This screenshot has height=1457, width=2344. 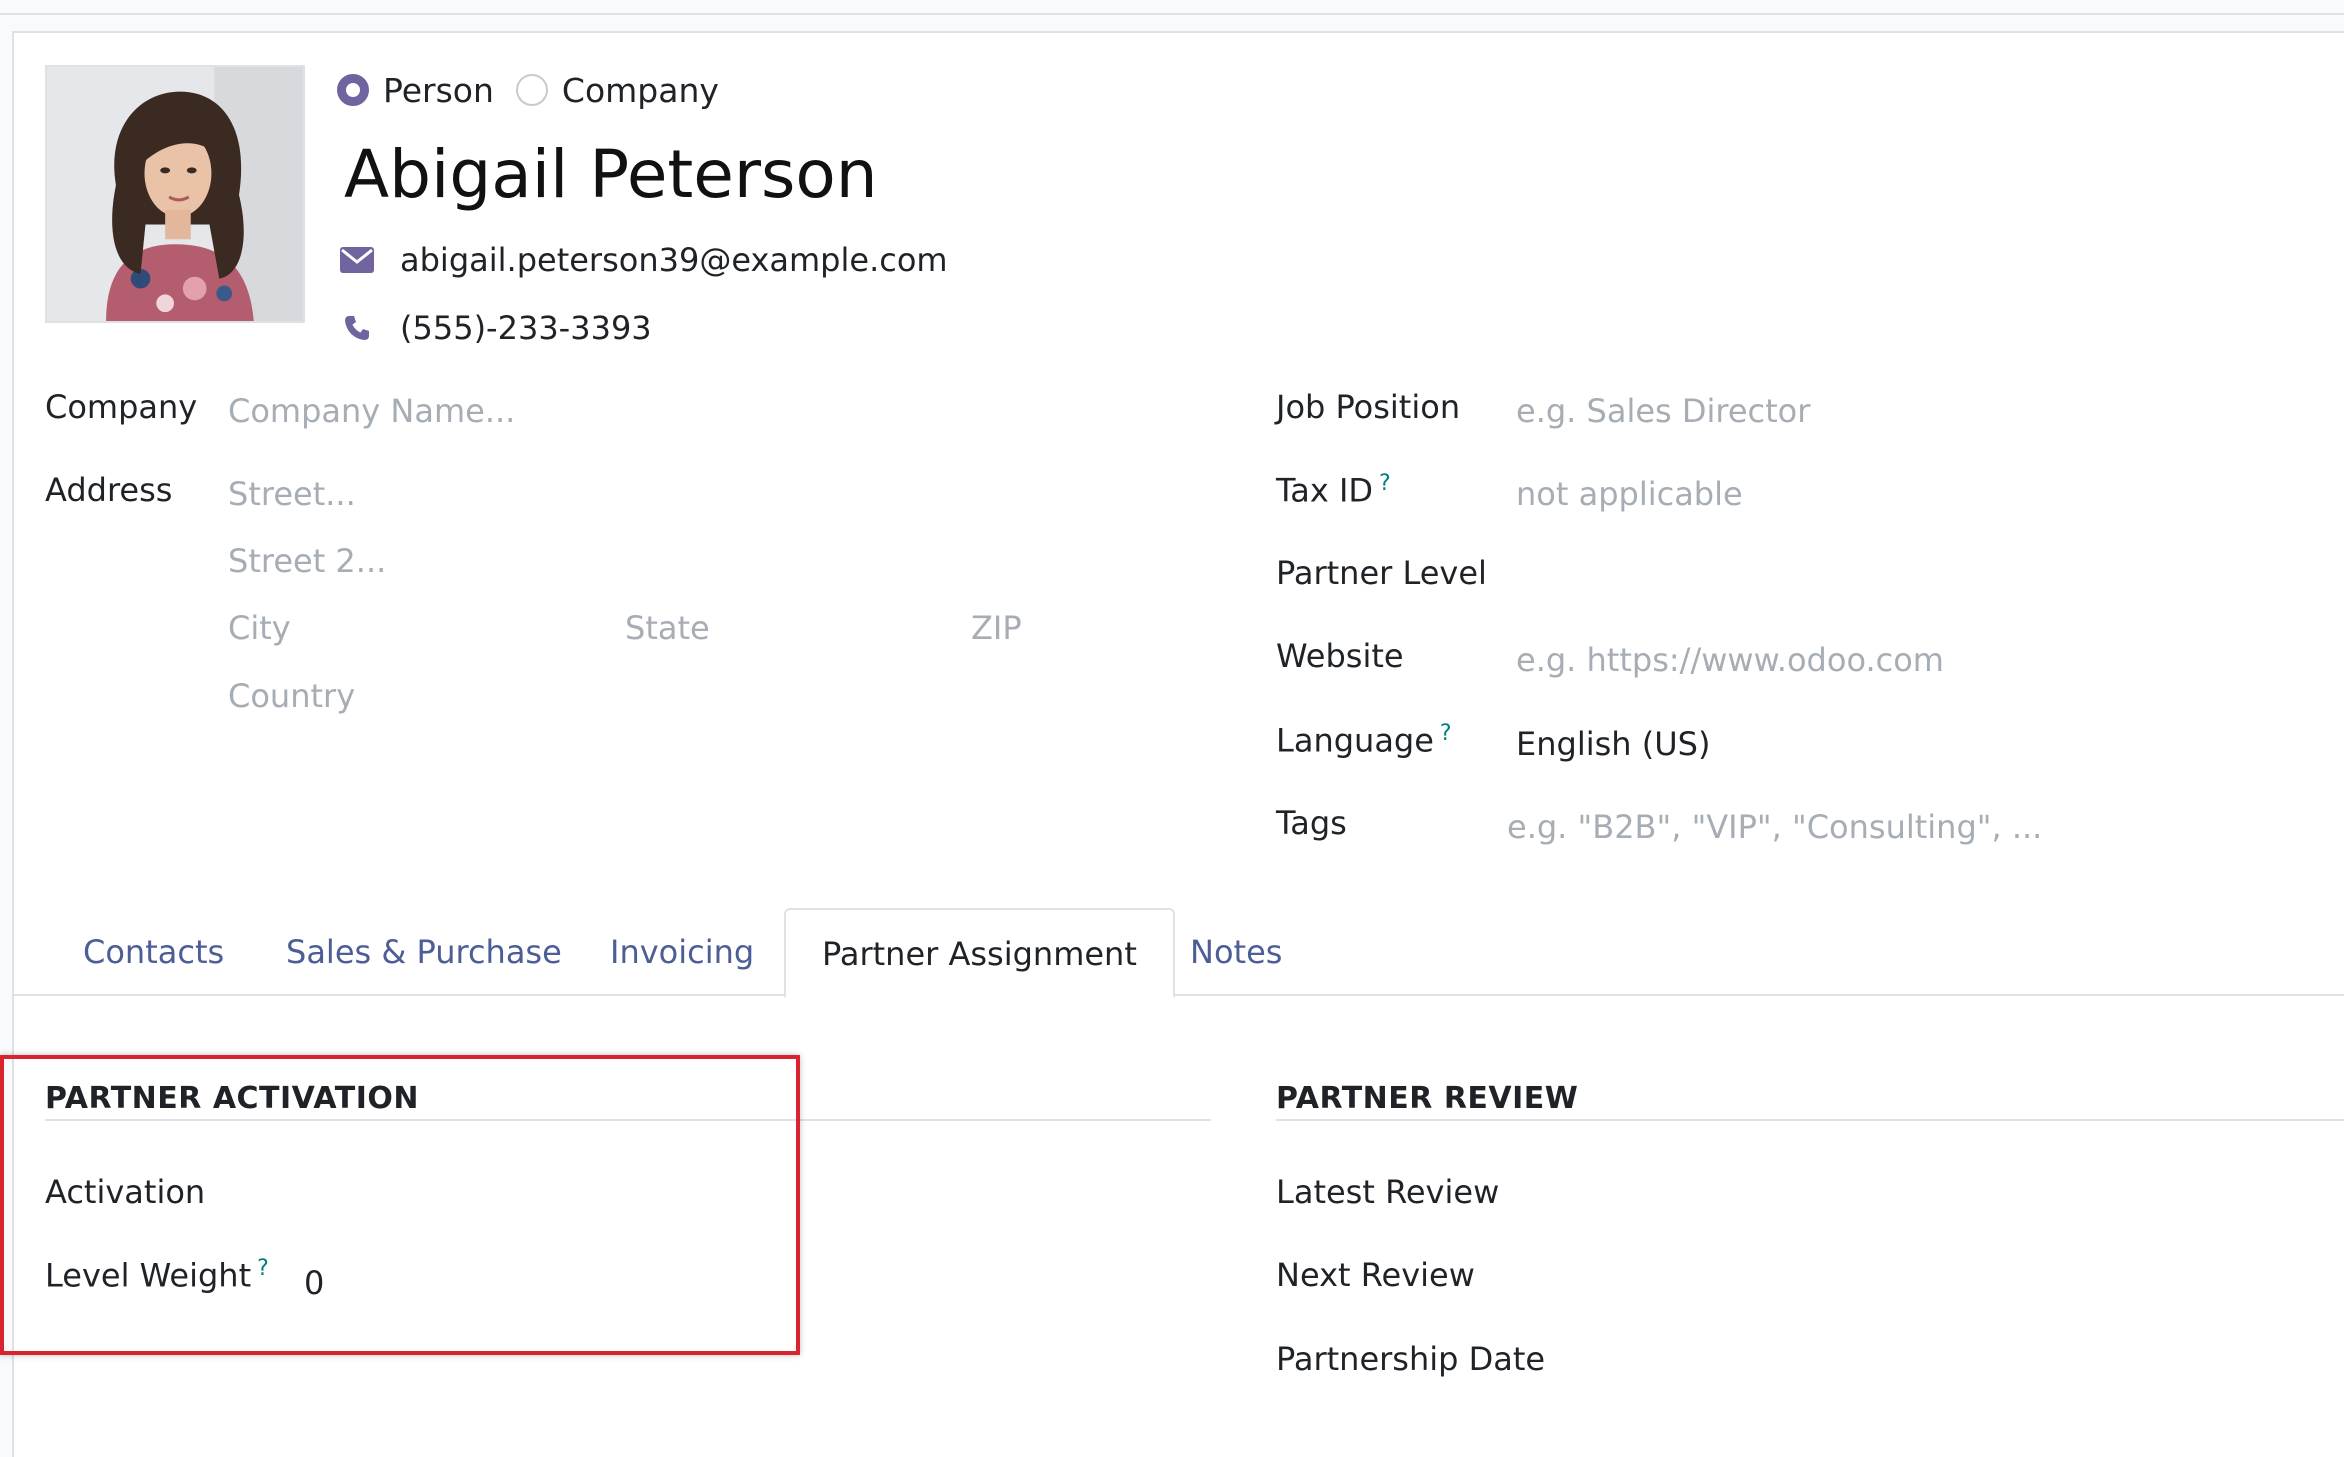 What do you see at coordinates (1411, 1359) in the screenshot?
I see `partnership-date-label: Partnership Date` at bounding box center [1411, 1359].